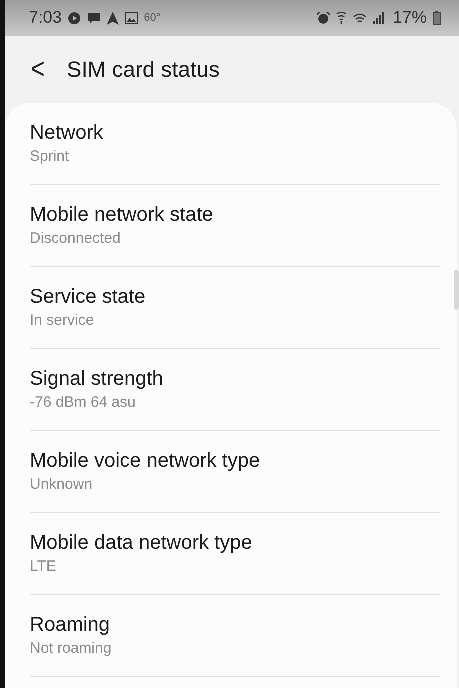 The image size is (459, 688). What do you see at coordinates (38, 69) in the screenshot?
I see `back-button: <` at bounding box center [38, 69].